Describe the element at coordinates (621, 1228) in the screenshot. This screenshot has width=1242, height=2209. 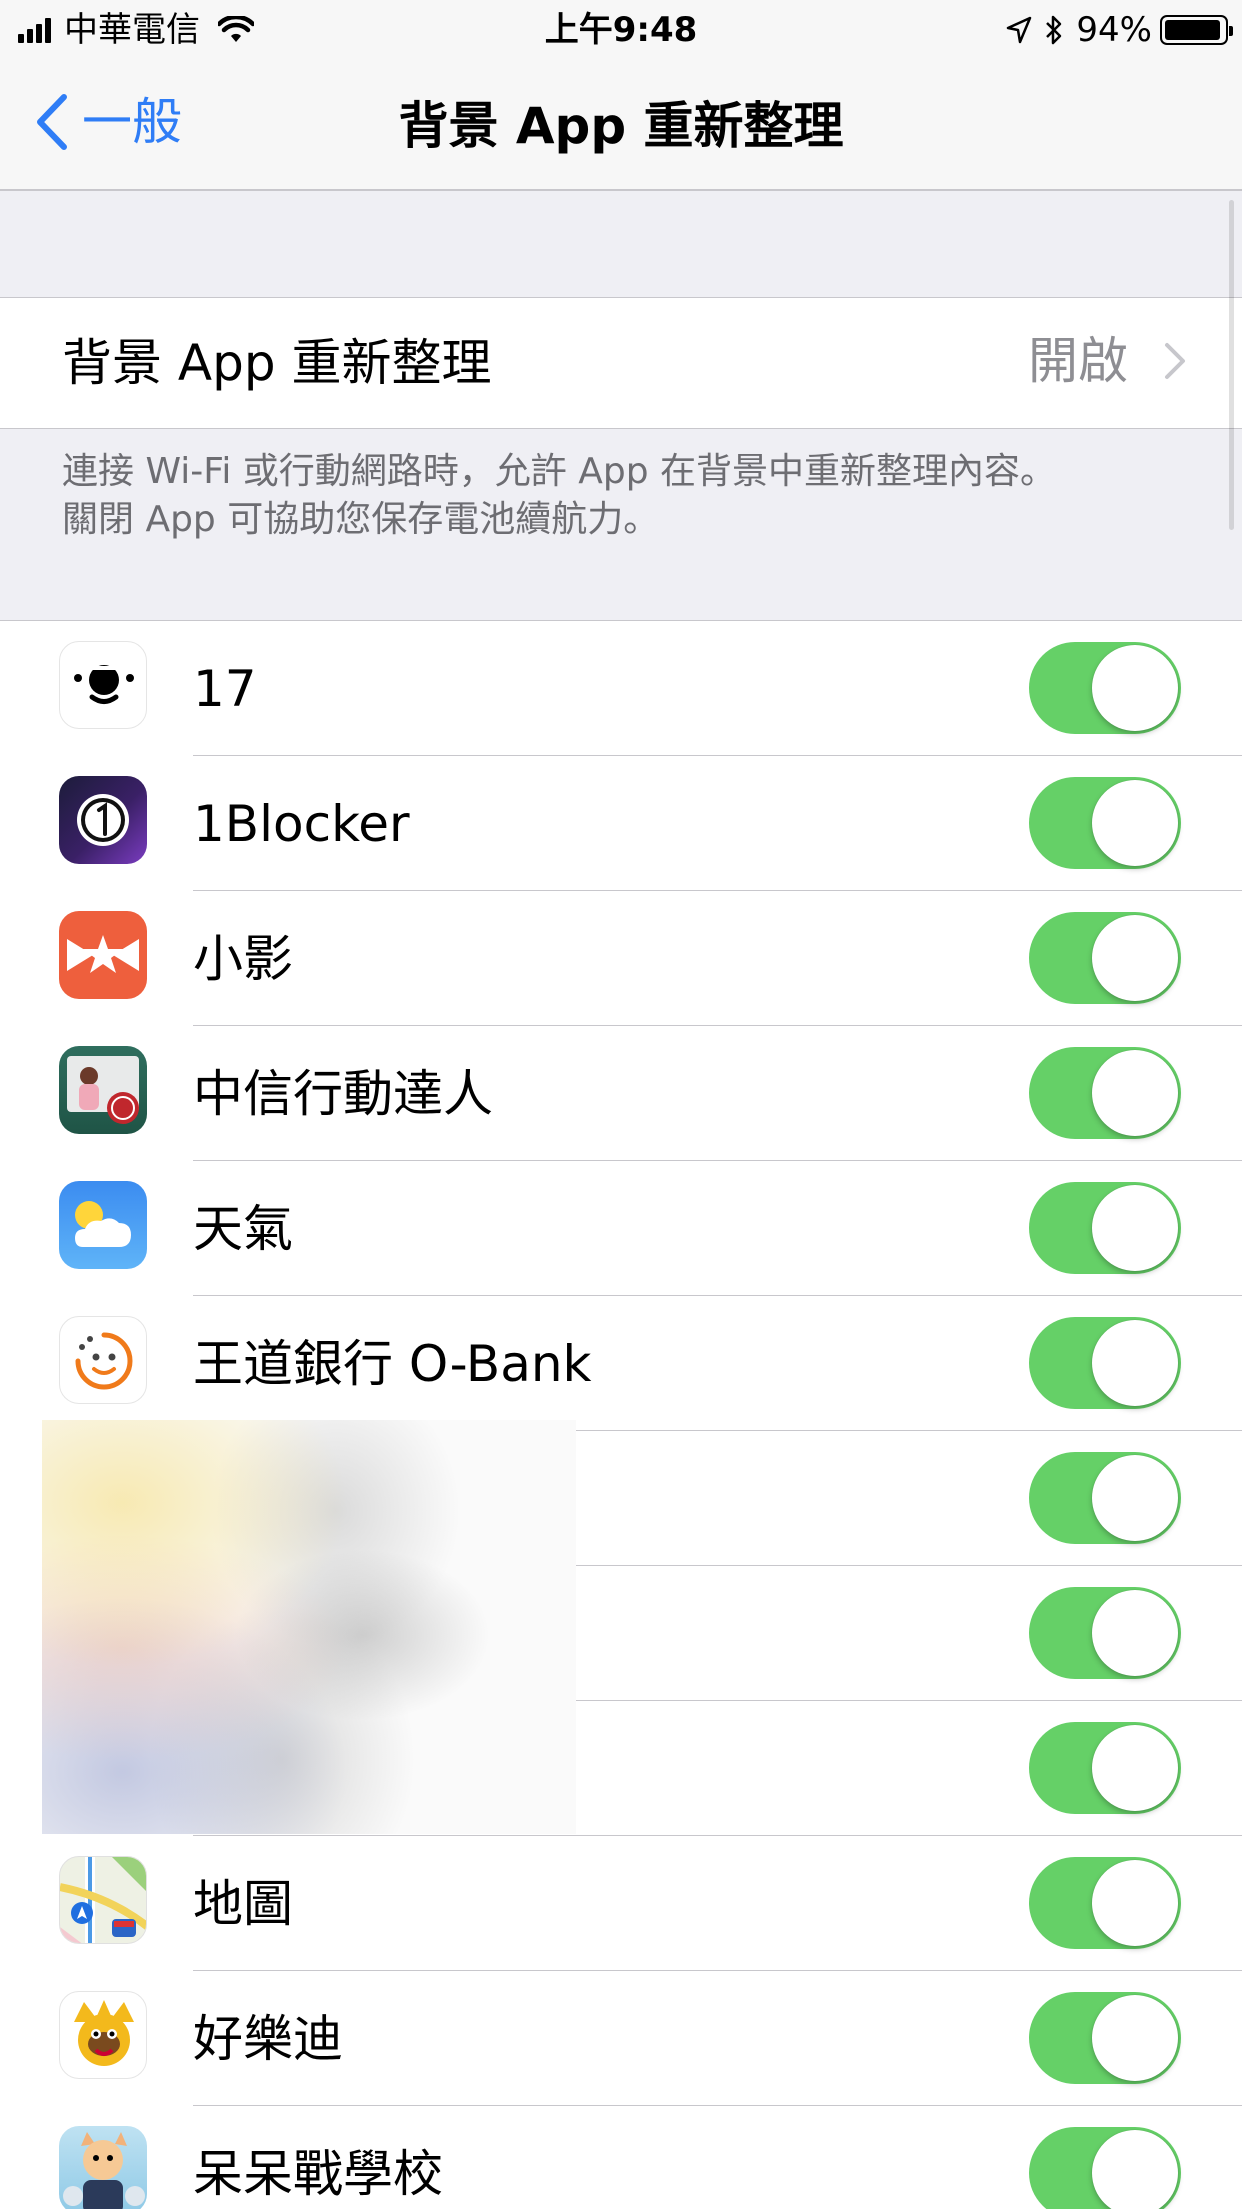
I see `app-row-weather: 天氣` at that location.